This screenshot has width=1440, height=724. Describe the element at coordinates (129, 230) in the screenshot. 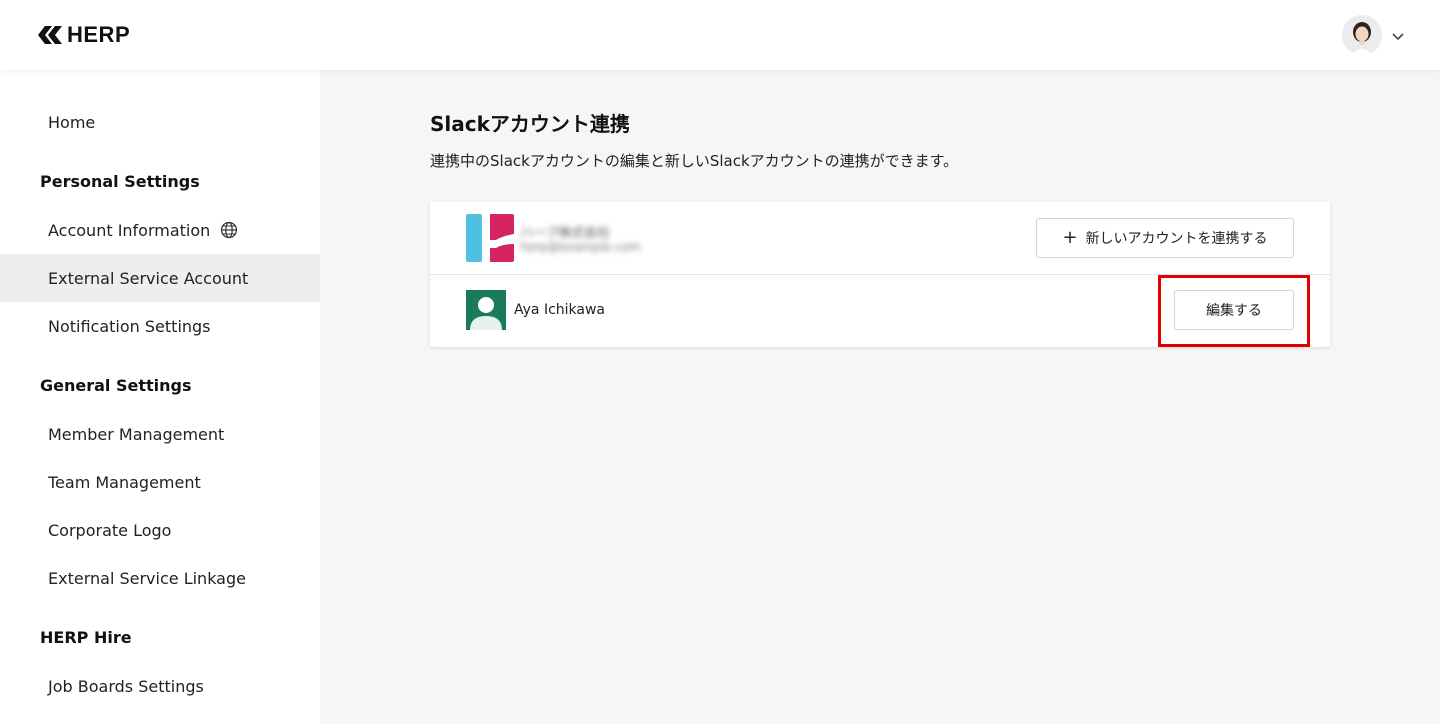

I see `sidebar-item-label: Account Information` at that location.